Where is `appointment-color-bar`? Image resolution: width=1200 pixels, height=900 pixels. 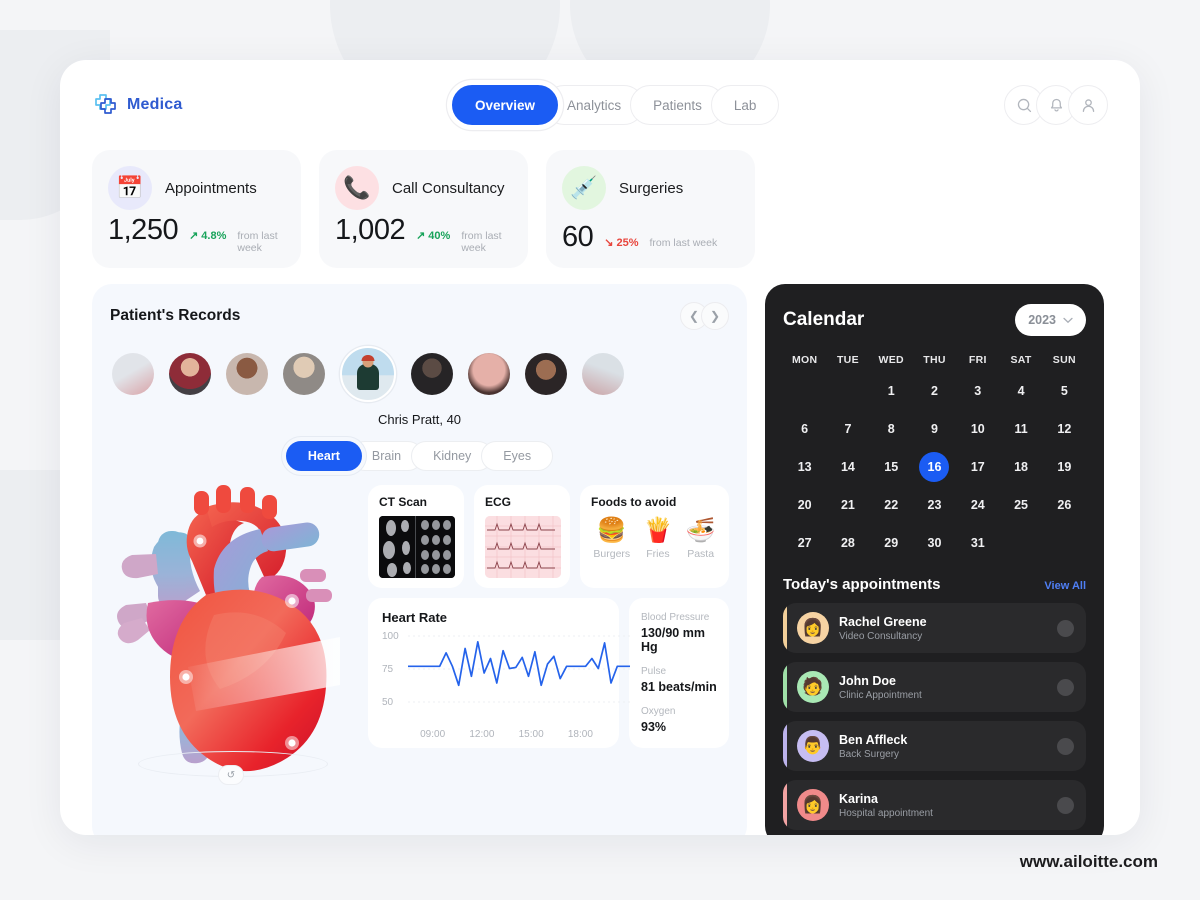 appointment-color-bar is located at coordinates (785, 805).